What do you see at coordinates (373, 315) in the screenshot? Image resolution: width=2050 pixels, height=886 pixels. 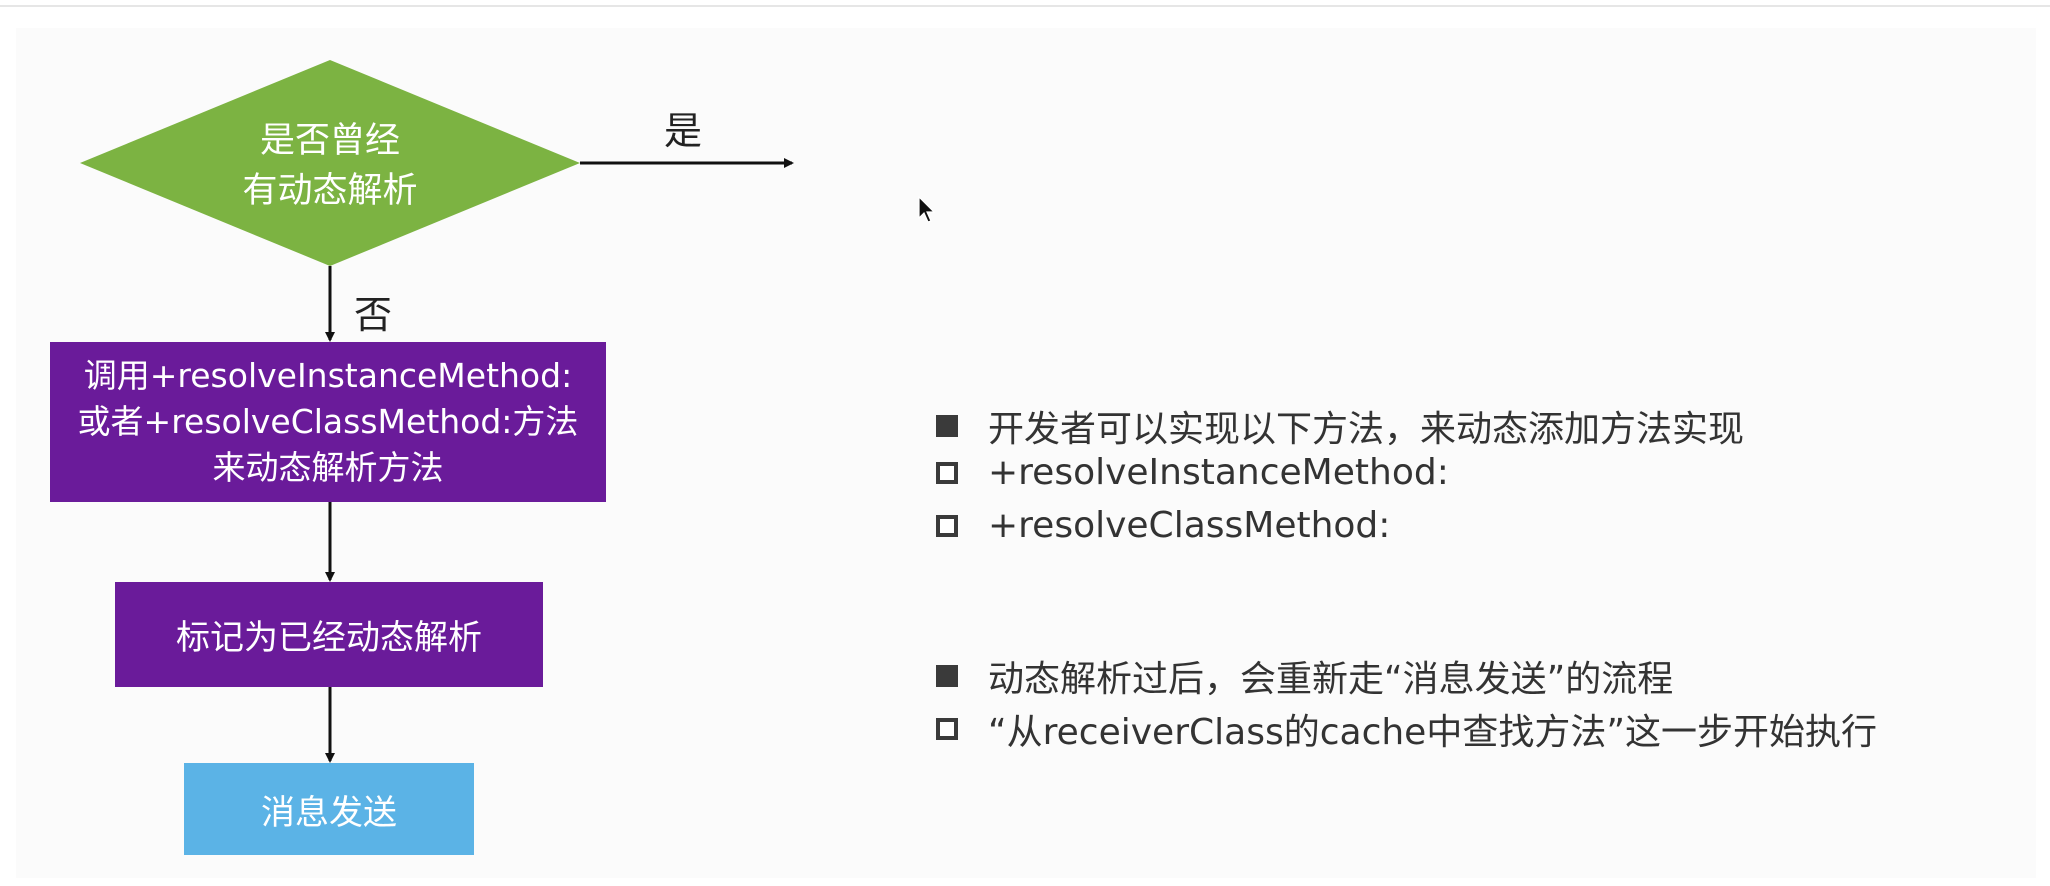 I see `no-branch-label: 否` at bounding box center [373, 315].